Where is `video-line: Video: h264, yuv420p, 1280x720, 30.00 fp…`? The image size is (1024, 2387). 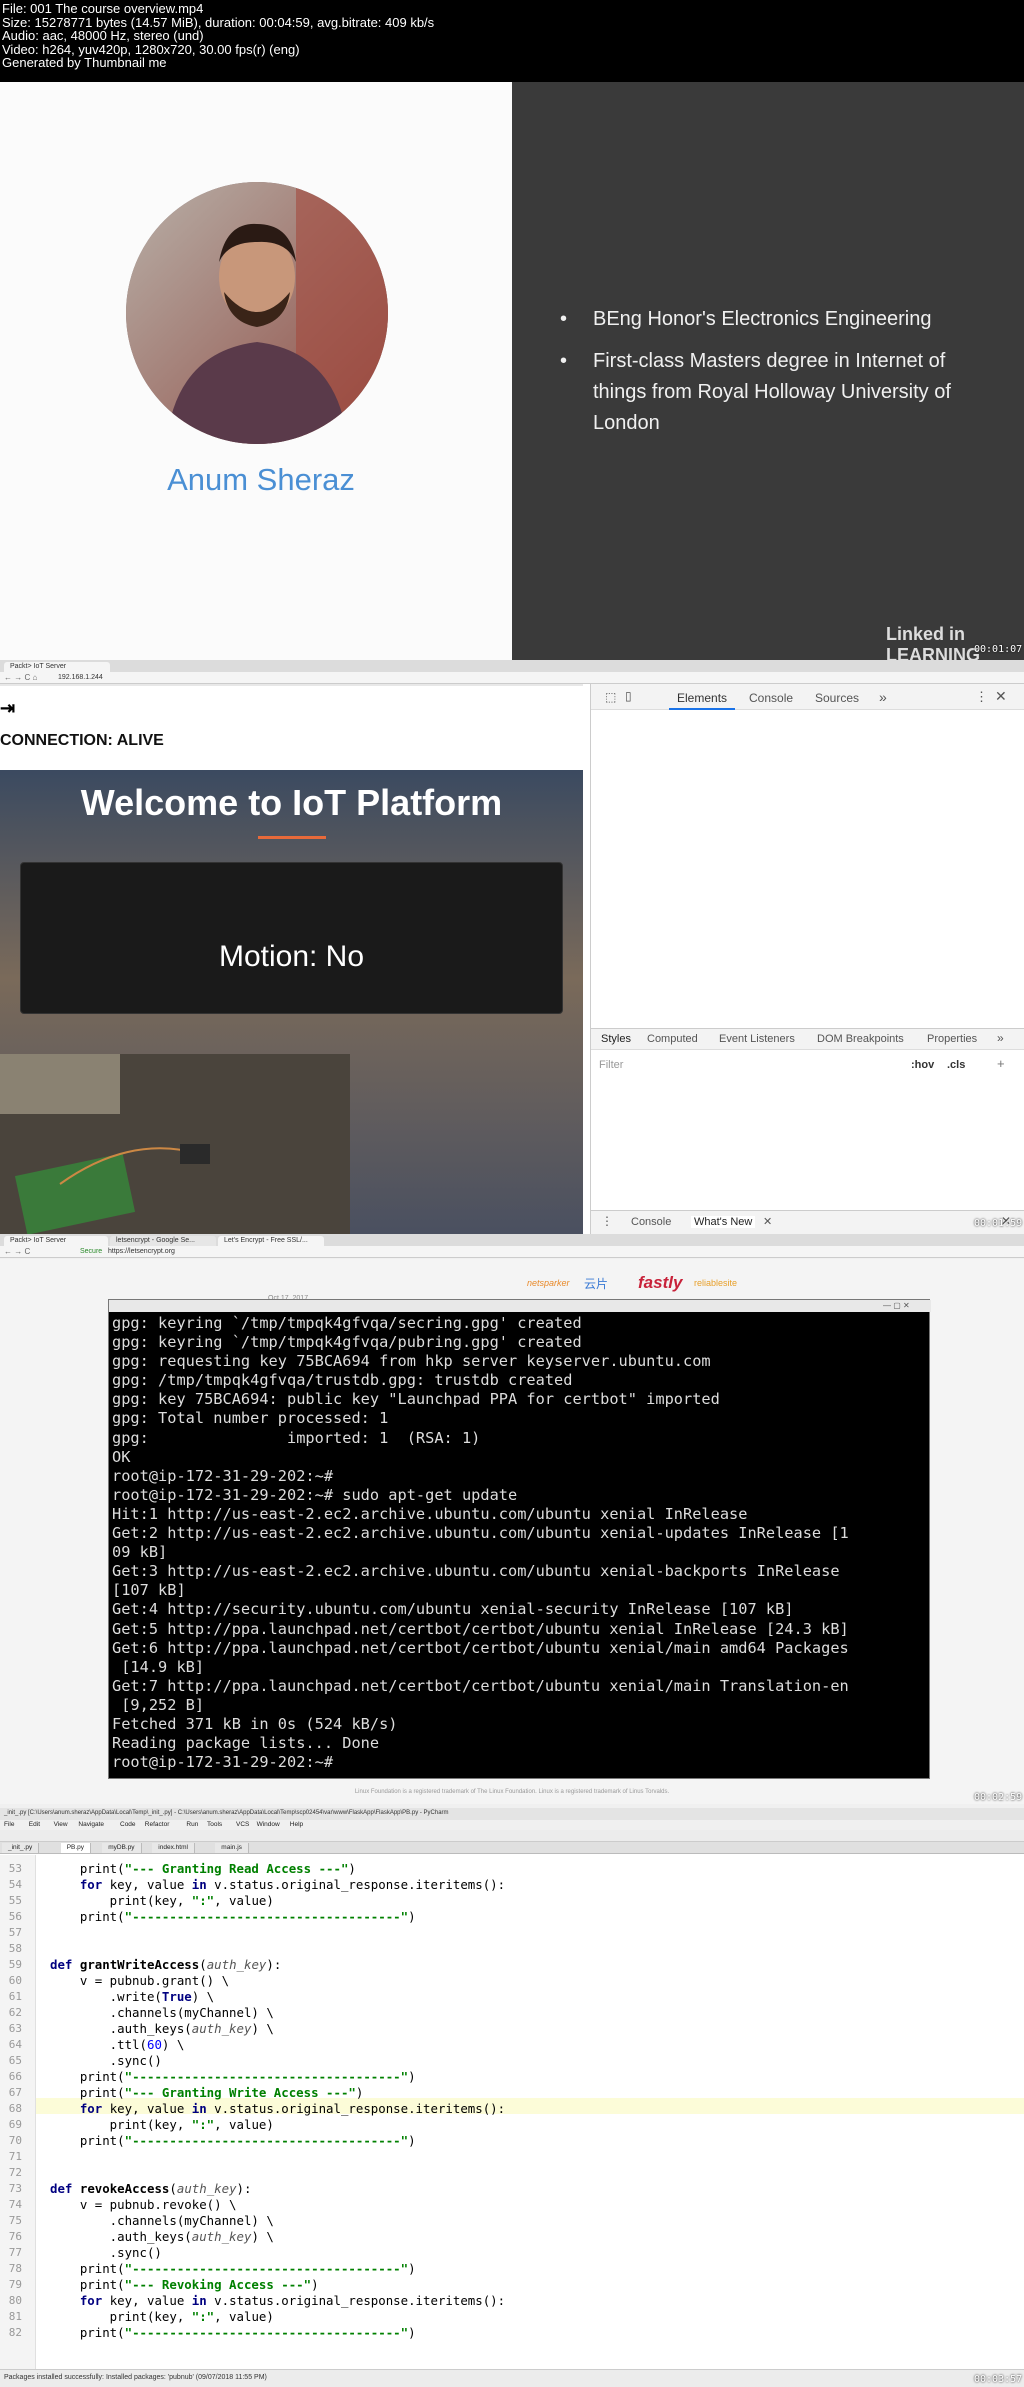 video-line: Video: h264, yuv420p, 1280x720, 30.00 fp… is located at coordinates (151, 49).